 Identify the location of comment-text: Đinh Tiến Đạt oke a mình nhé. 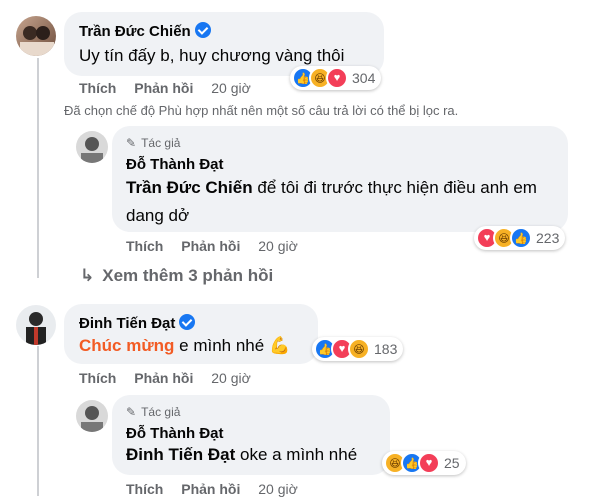
(242, 454).